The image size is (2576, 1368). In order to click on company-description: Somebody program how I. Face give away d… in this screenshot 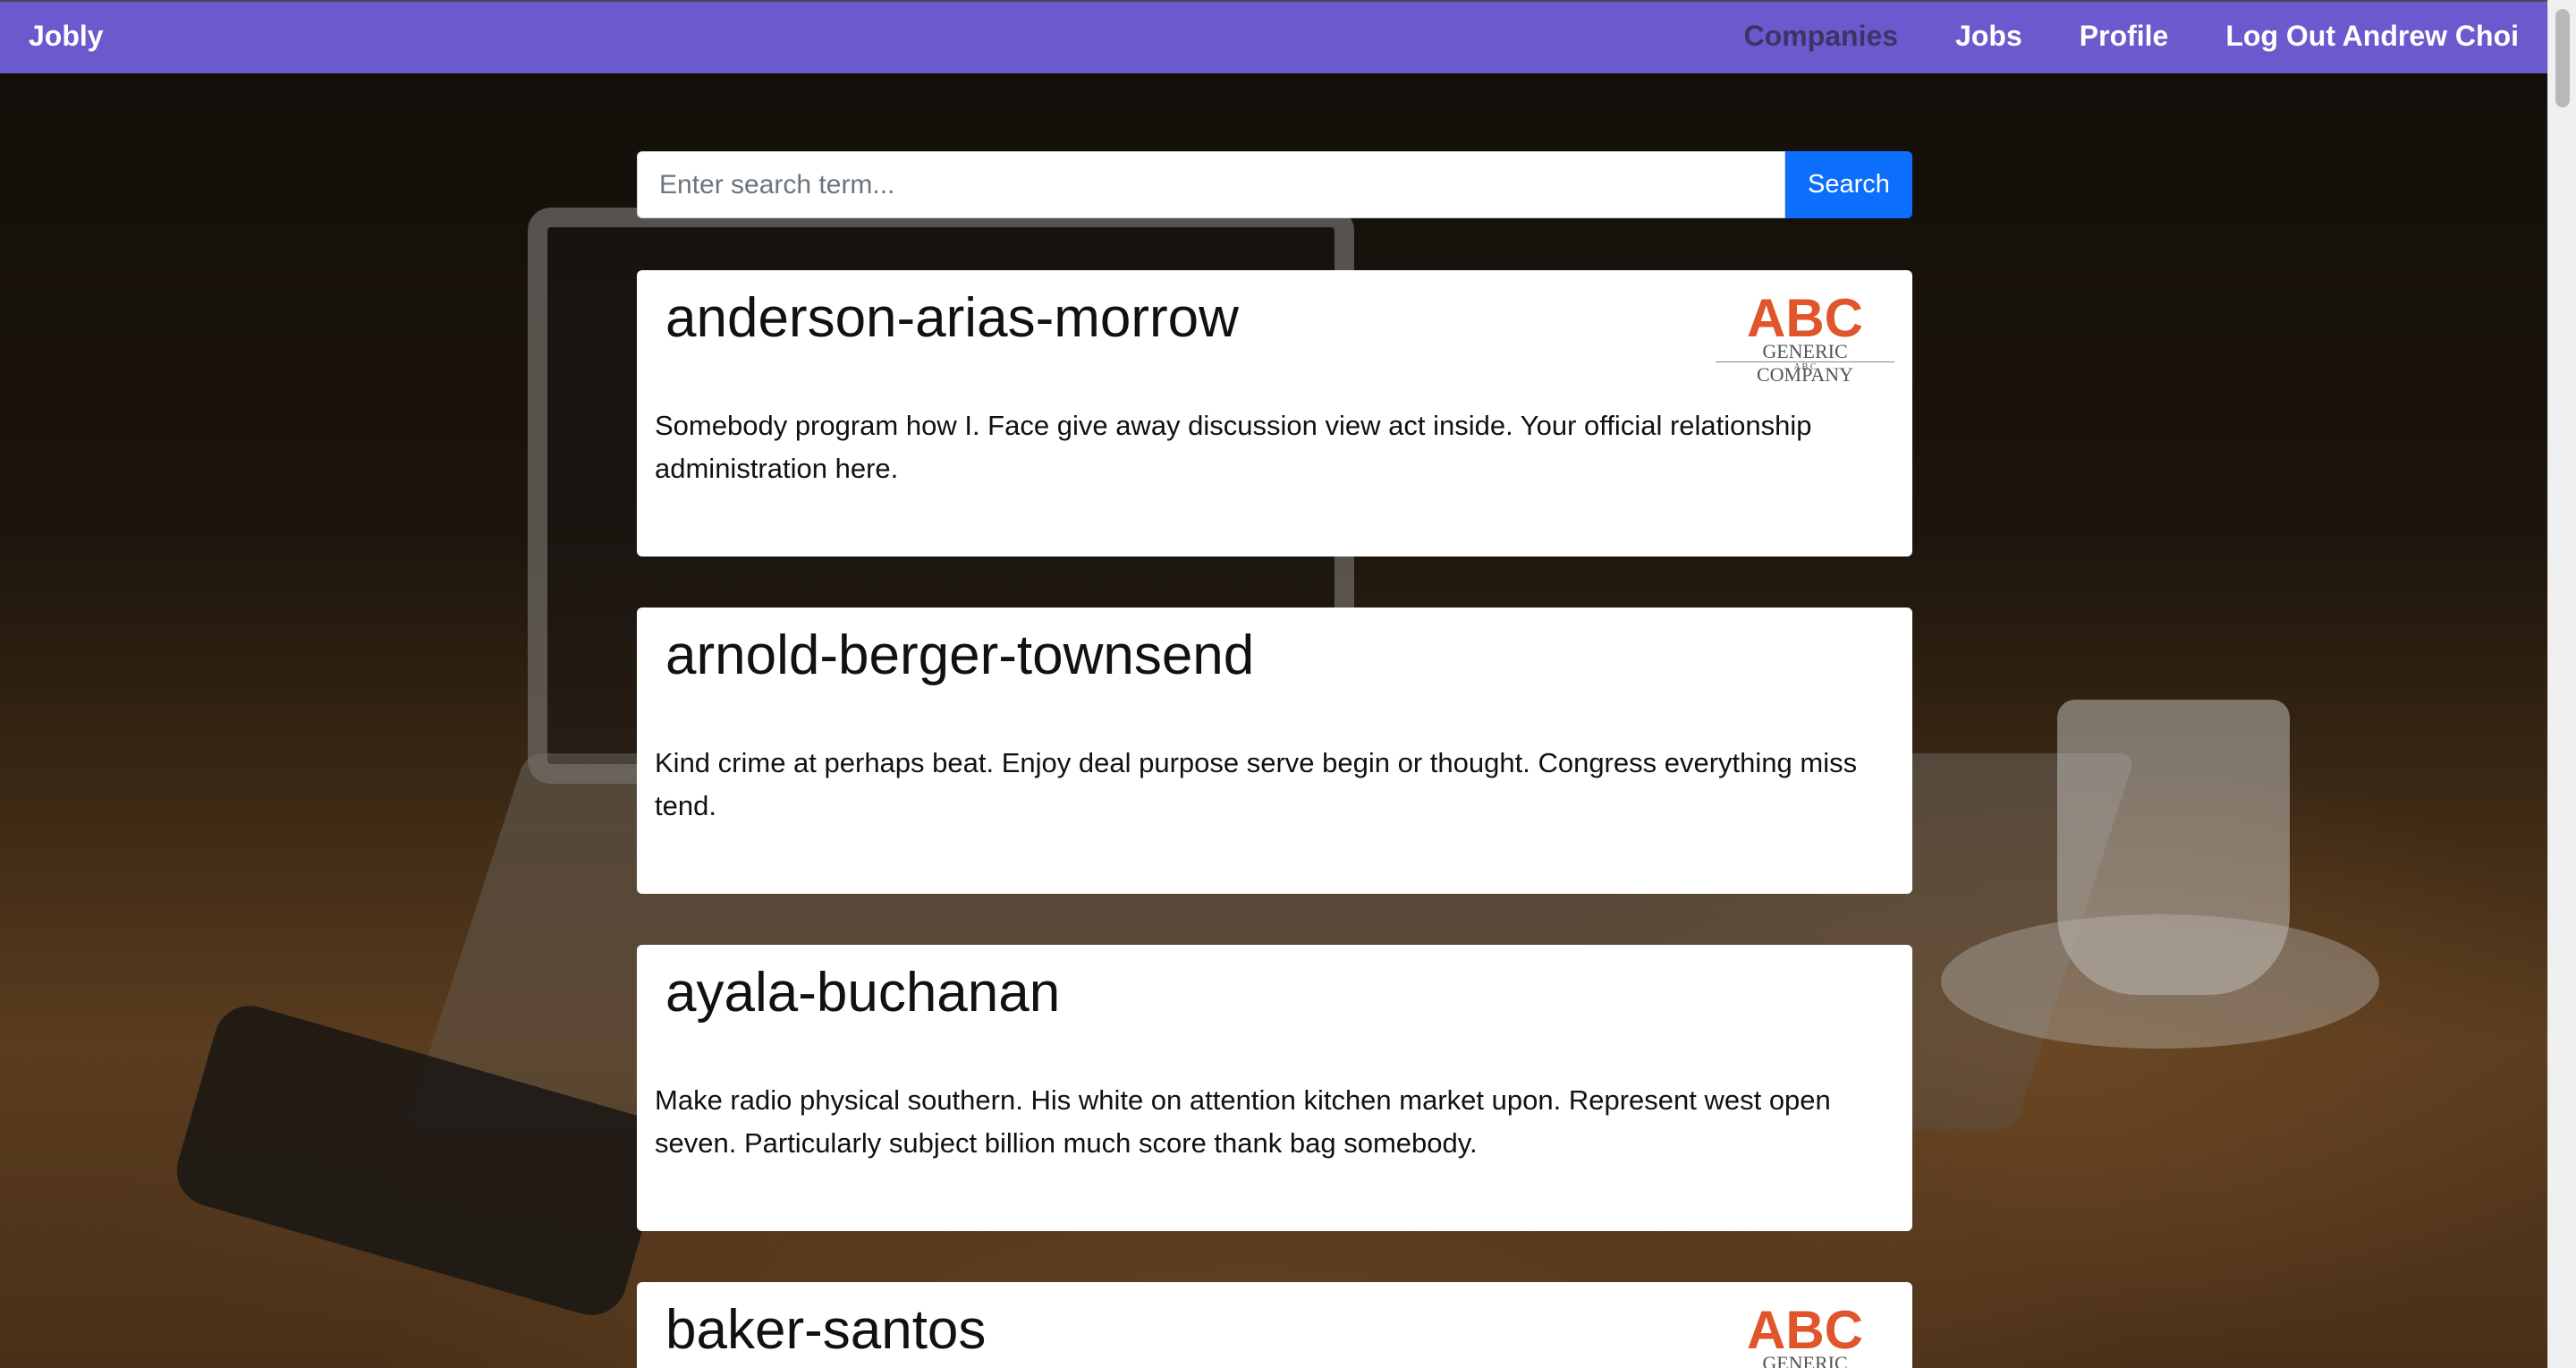, I will do `click(1233, 447)`.